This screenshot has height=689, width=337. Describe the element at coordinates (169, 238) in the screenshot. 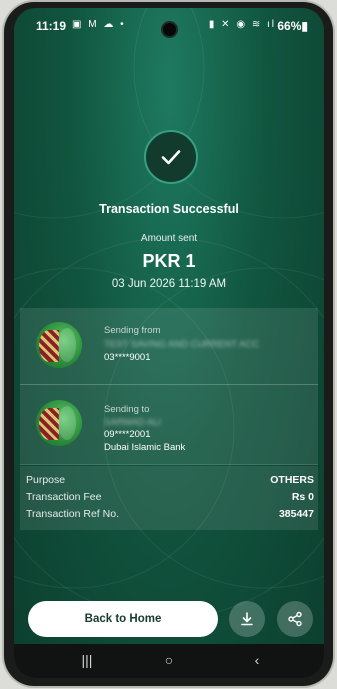

I see `amount-label: Amount sent` at that location.